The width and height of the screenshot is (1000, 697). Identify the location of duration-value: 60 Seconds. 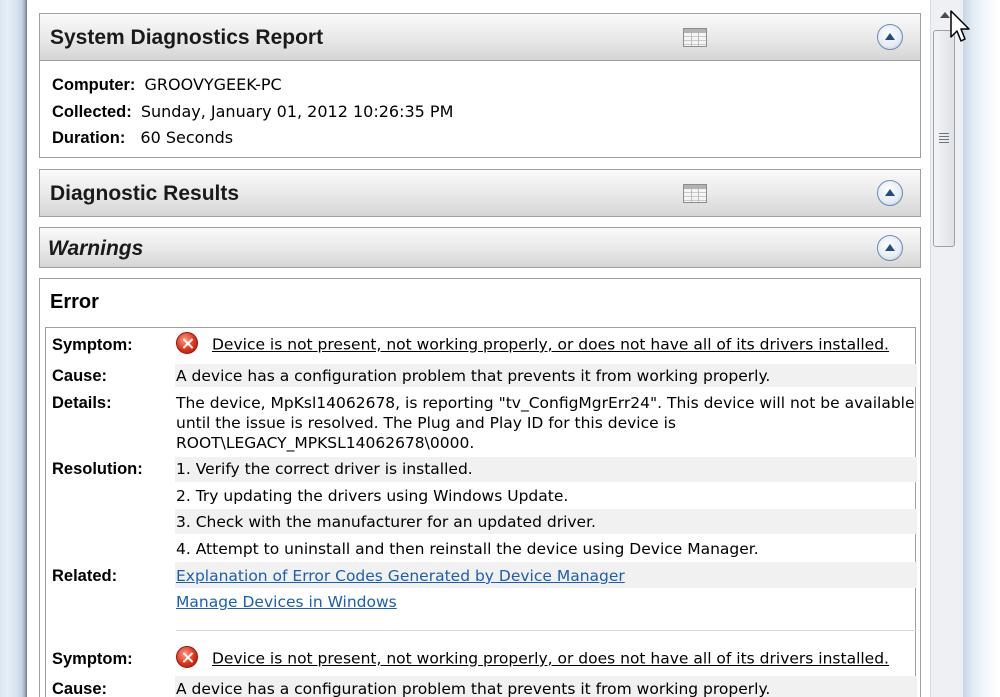
(187, 137).